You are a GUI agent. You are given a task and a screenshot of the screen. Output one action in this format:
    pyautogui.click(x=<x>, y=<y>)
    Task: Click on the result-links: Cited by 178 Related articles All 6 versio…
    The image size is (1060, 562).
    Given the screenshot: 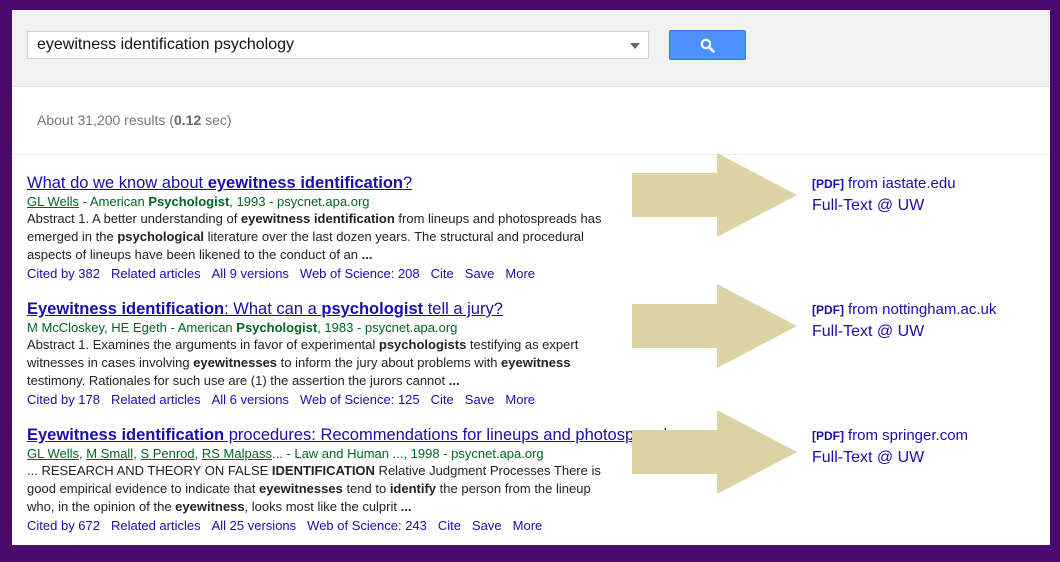 What is the action you would take?
    pyautogui.click(x=377, y=400)
    